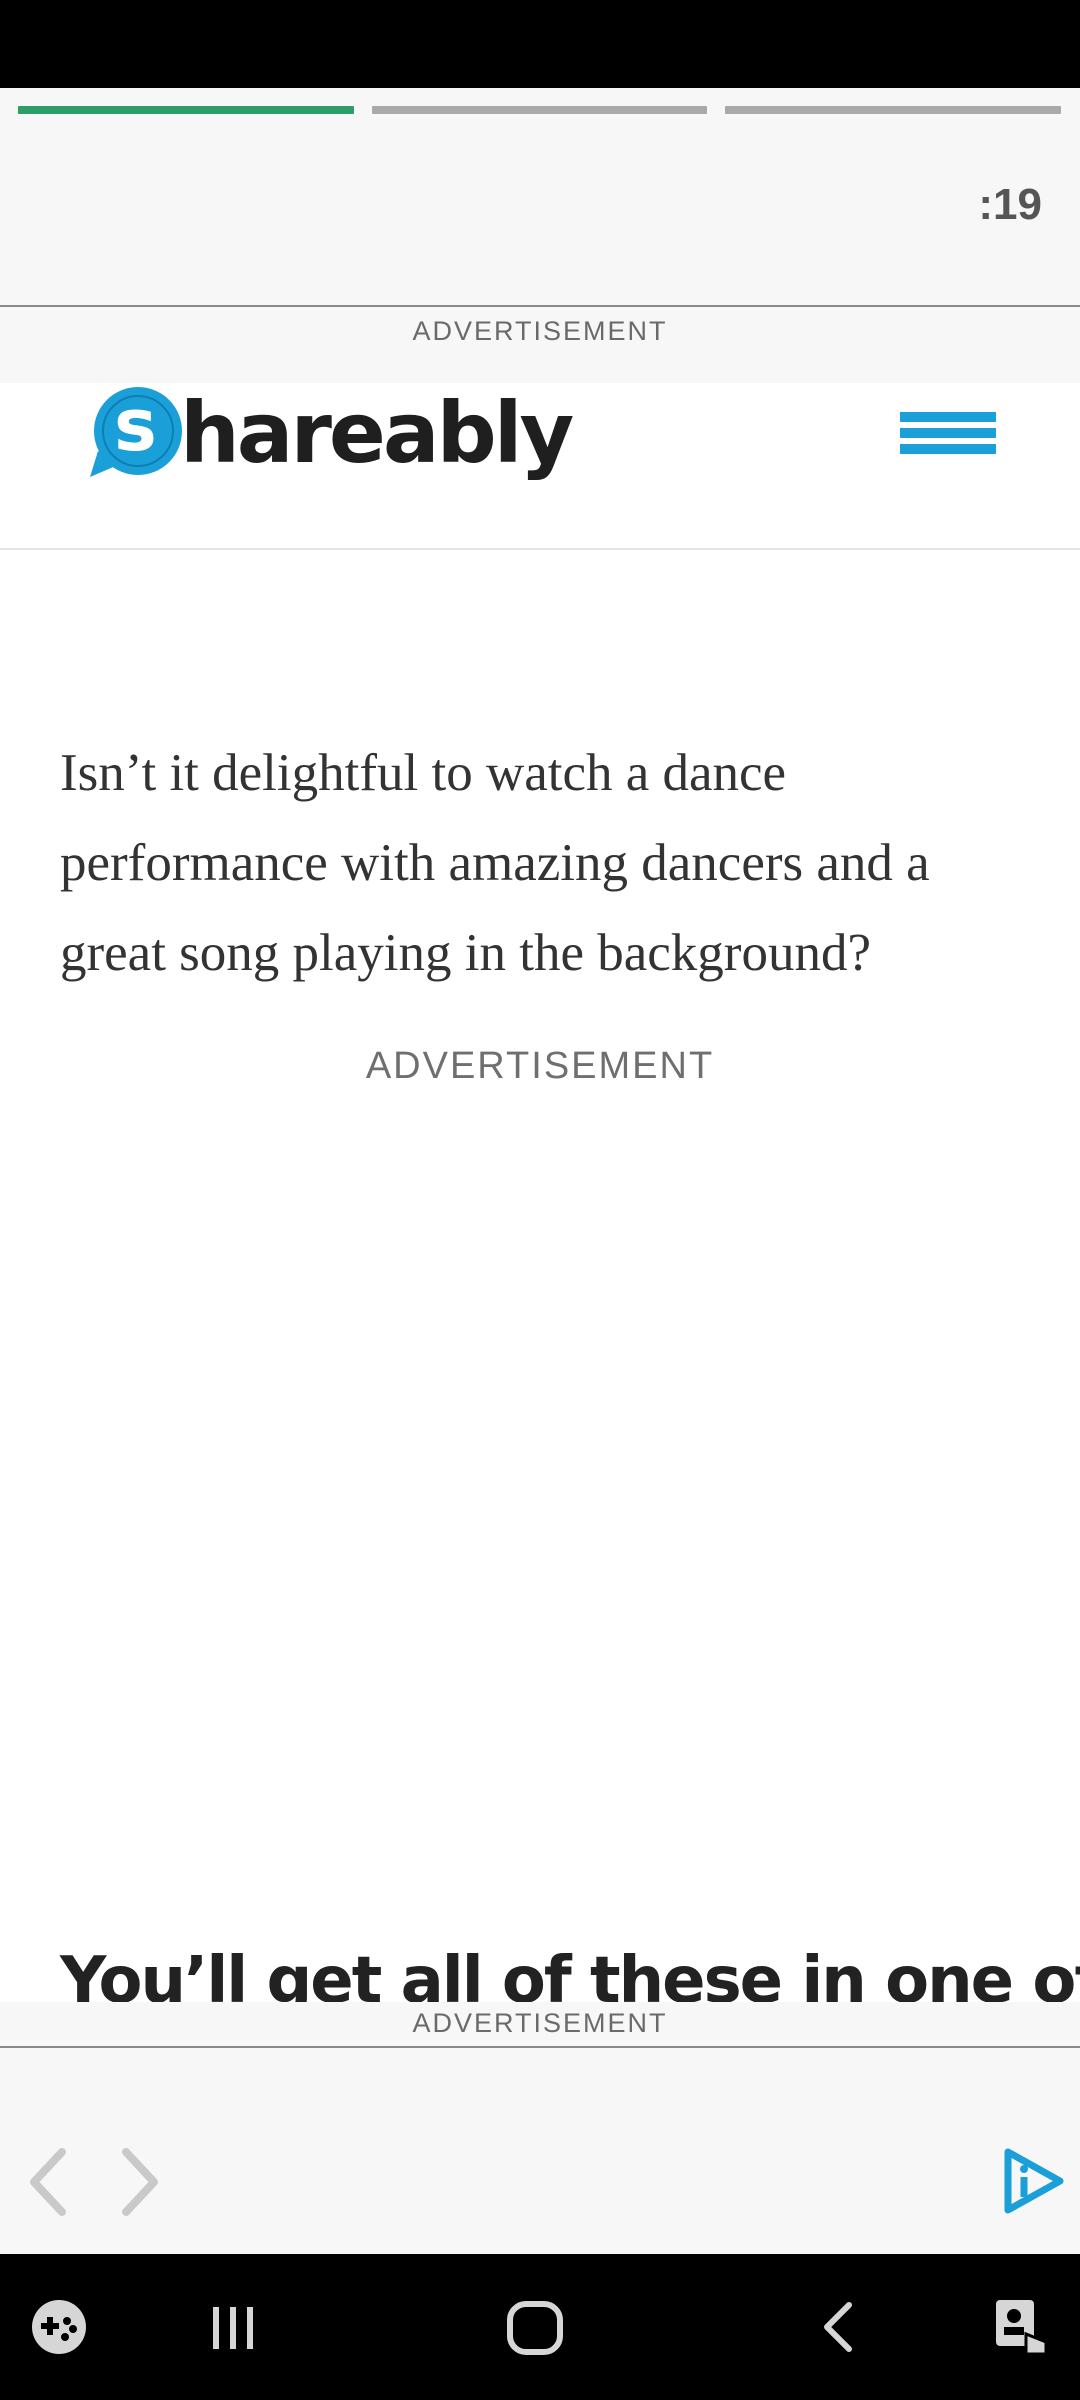 The height and width of the screenshot is (2400, 1080). What do you see at coordinates (233, 2327) in the screenshot?
I see `recents-icon` at bounding box center [233, 2327].